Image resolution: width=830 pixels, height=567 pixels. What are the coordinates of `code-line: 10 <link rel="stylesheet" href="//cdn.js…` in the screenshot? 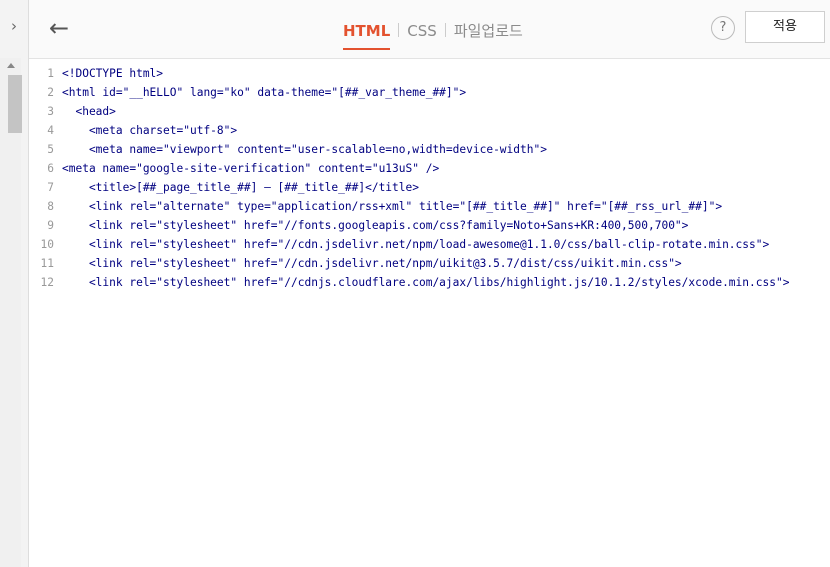 It's located at (425, 244).